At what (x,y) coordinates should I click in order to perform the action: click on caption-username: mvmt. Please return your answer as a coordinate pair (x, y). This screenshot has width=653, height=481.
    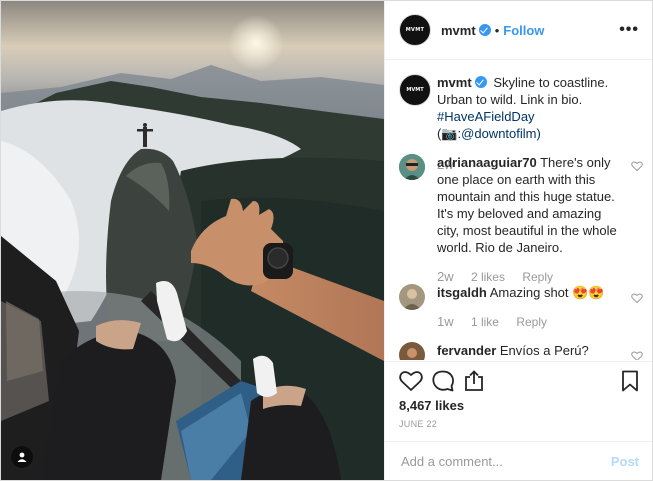
    Looking at the image, I should click on (454, 82).